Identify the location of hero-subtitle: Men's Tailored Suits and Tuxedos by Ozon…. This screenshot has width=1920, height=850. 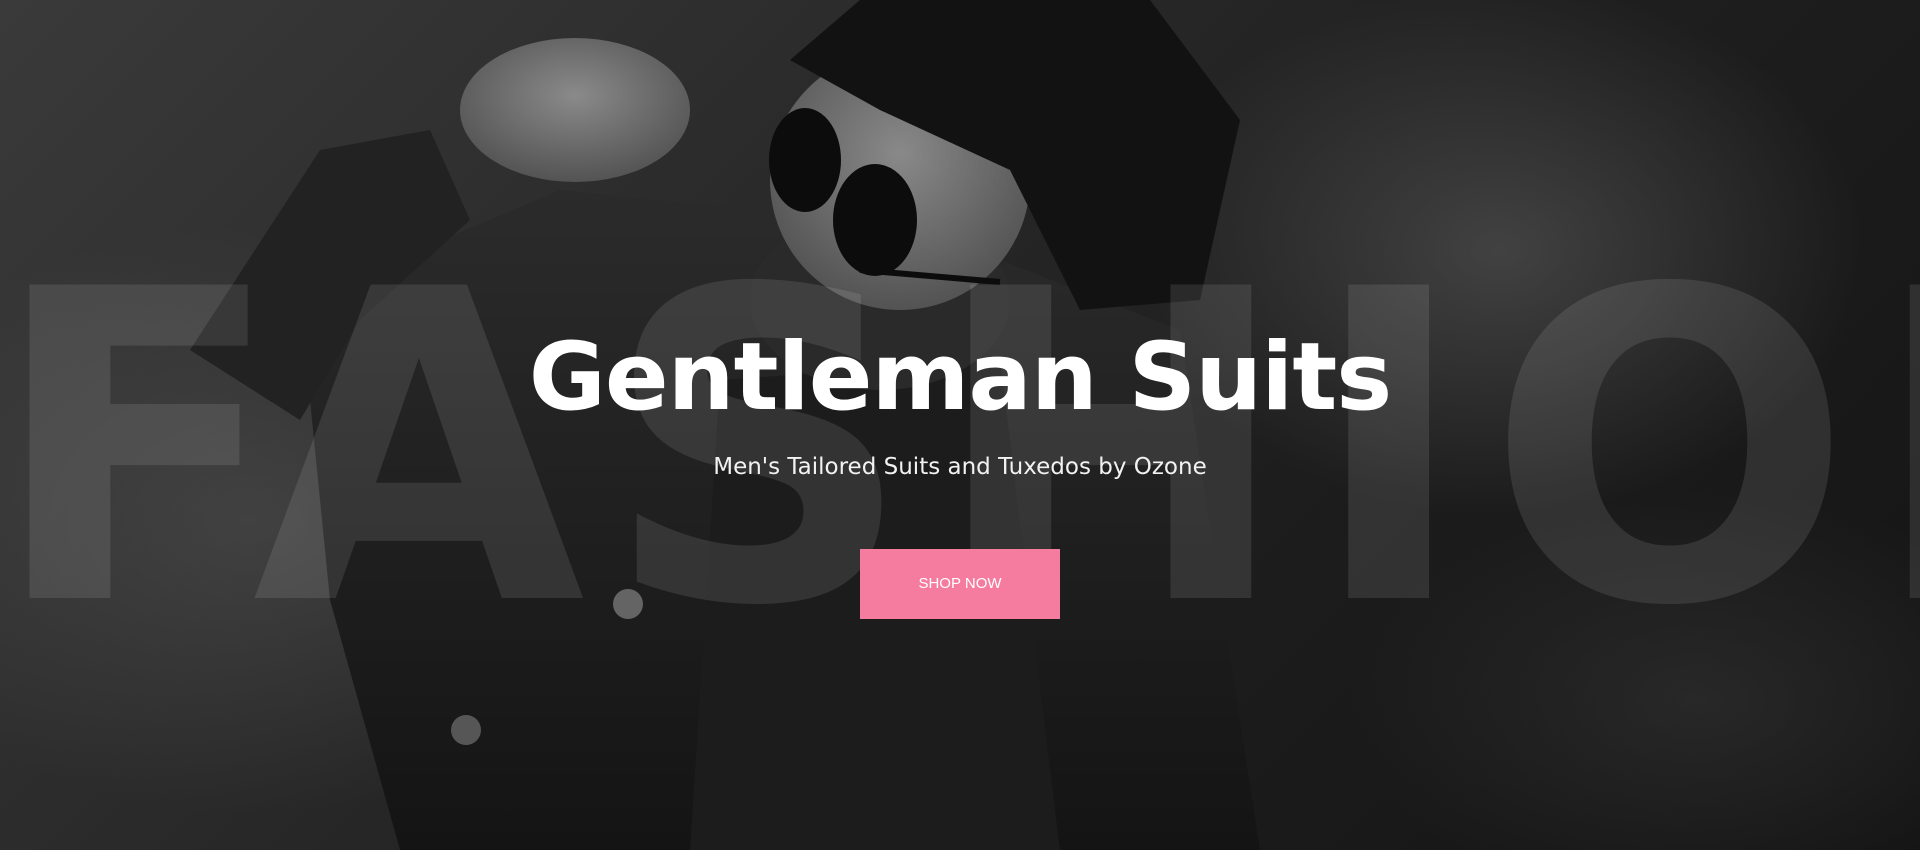
(960, 467).